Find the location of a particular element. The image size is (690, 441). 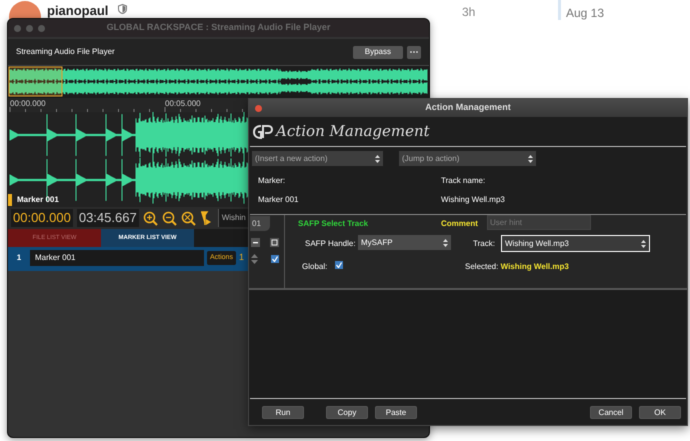

marker-value: Marker 001 is located at coordinates (279, 200).